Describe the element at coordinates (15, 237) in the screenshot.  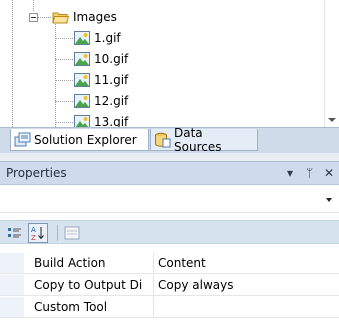
I see `categorized-icon` at that location.